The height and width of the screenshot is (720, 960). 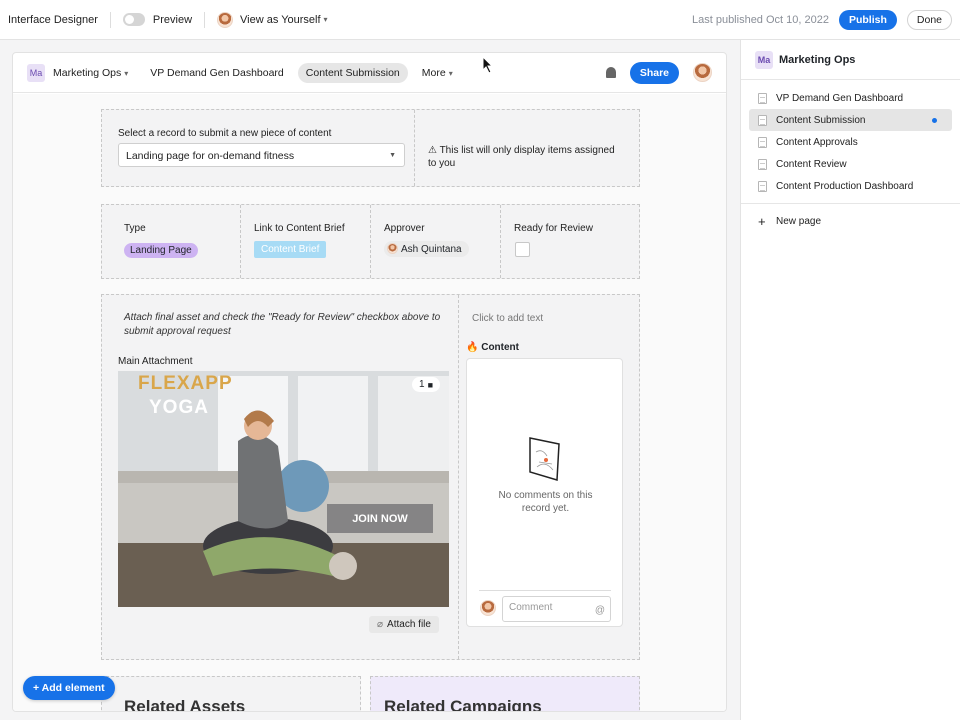 What do you see at coordinates (87, 73) in the screenshot?
I see `base-name: Marketing Ops` at bounding box center [87, 73].